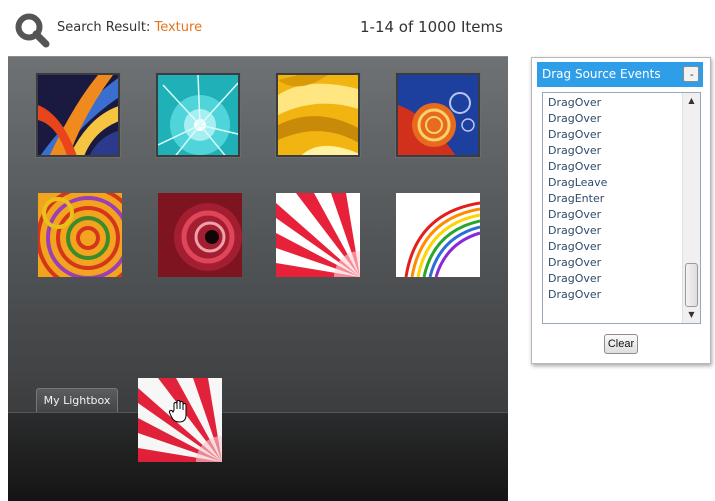 This screenshot has height=501, width=715. I want to click on scrollbar-thumb, so click(691, 285).